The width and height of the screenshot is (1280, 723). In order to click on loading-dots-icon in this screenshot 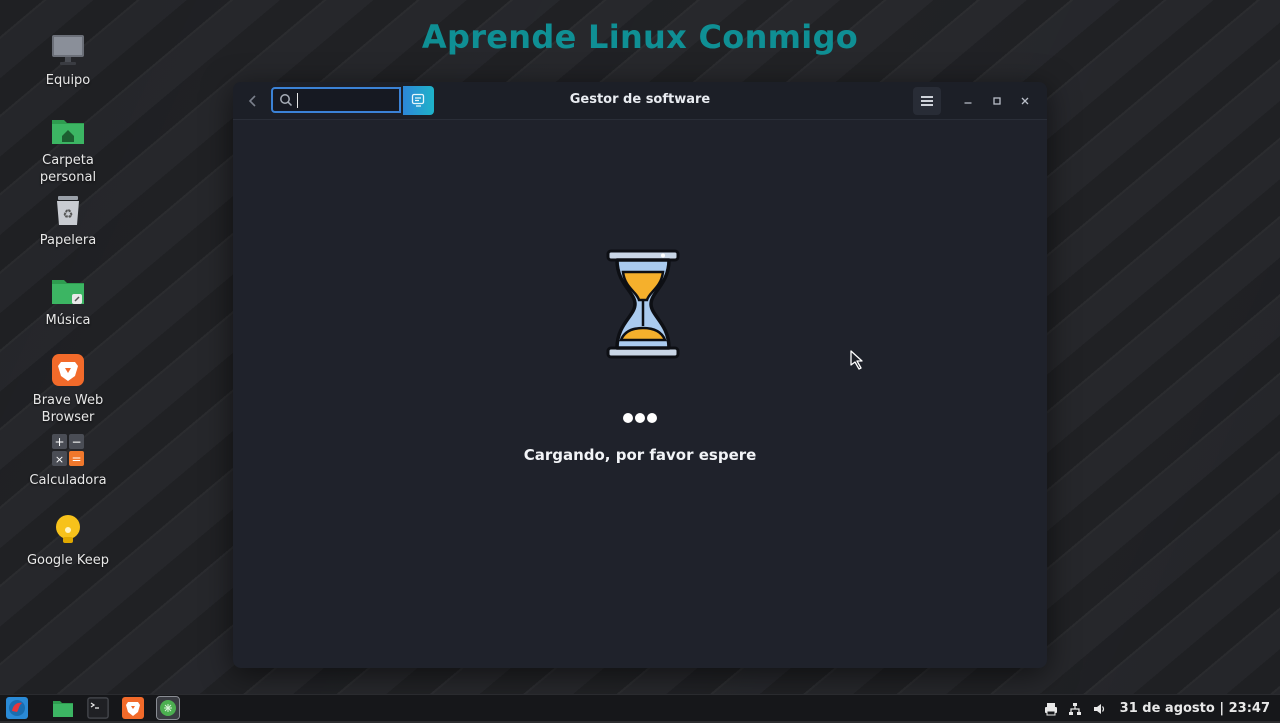, I will do `click(640, 418)`.